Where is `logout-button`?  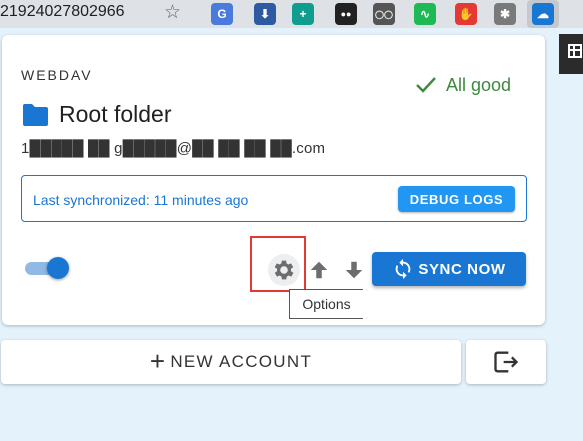
logout-button is located at coordinates (506, 362).